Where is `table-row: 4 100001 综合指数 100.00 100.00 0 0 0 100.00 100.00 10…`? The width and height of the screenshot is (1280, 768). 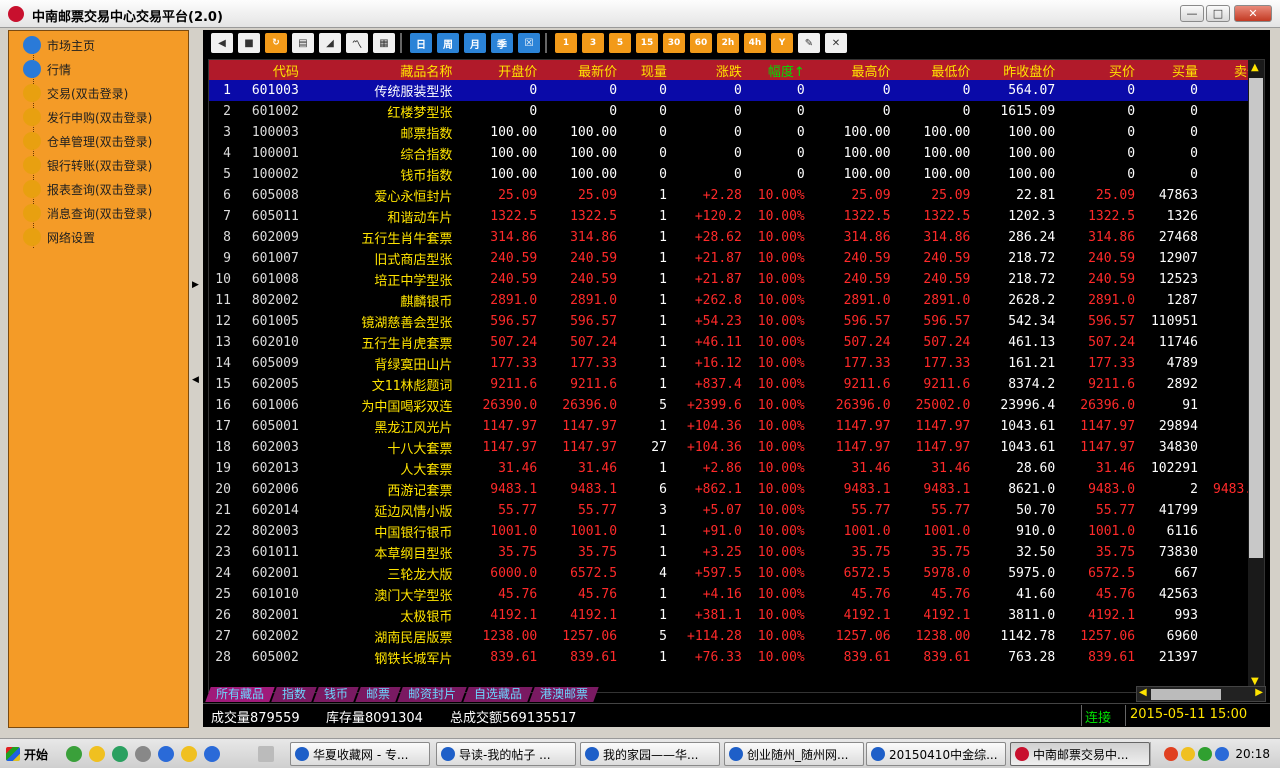
table-row: 4 100001 综合指数 100.00 100.00 0 0 0 100.00 100.00 10… is located at coordinates (736, 153).